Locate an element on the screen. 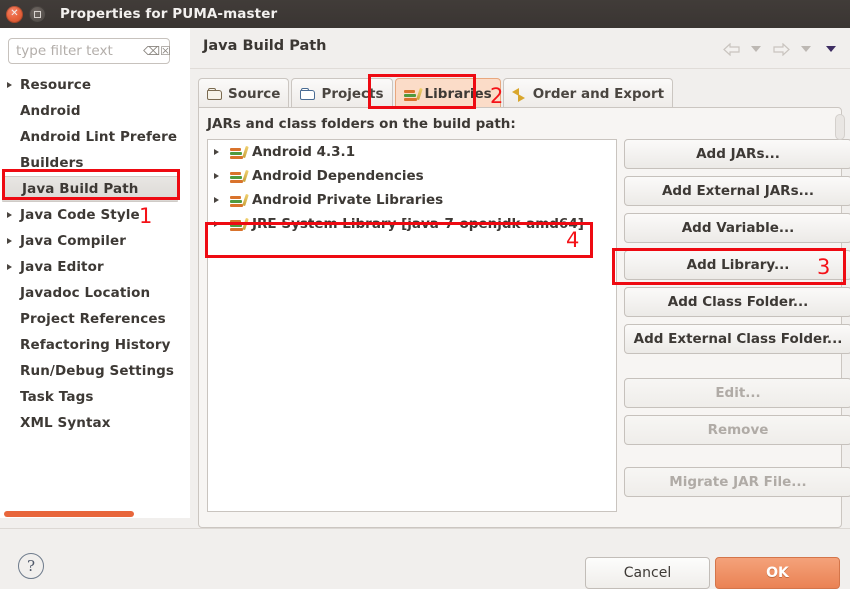 This screenshot has width=850, height=589. cancel-button: Cancel is located at coordinates (647, 573).